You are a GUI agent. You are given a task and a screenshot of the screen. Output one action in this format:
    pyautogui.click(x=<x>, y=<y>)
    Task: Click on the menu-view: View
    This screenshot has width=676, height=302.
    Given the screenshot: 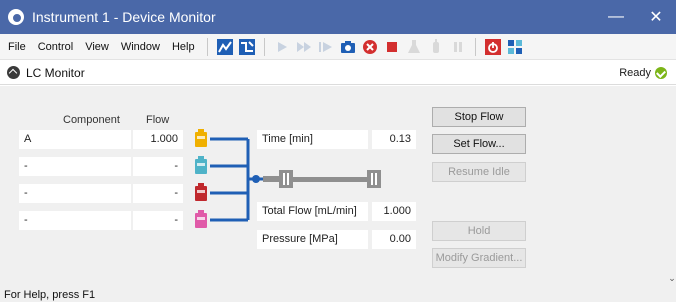 What is the action you would take?
    pyautogui.click(x=97, y=47)
    